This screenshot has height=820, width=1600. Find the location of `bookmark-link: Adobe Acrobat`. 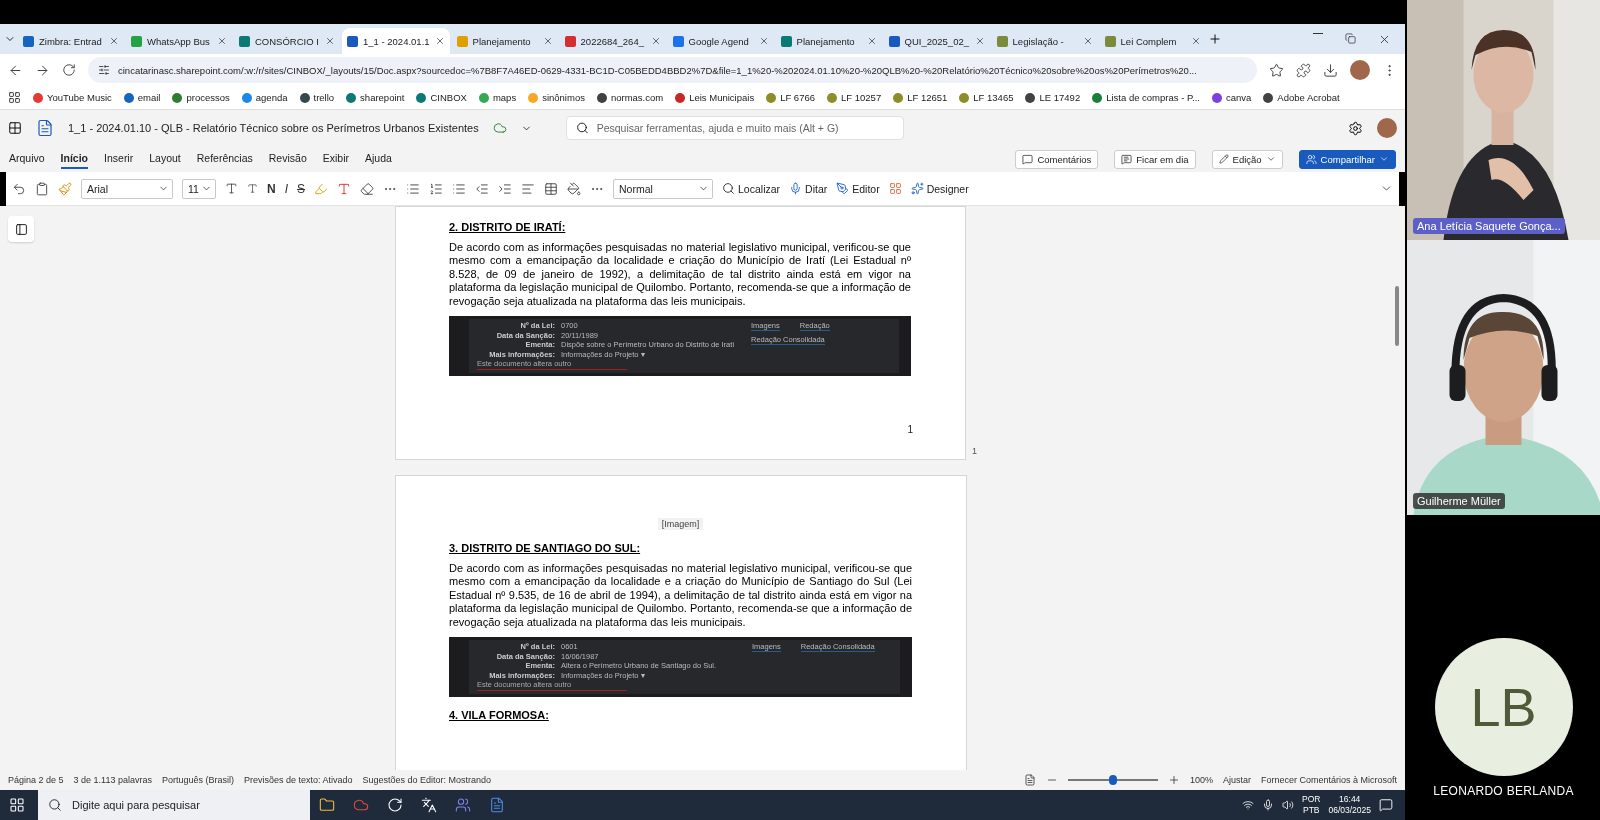

bookmark-link: Adobe Acrobat is located at coordinates (1308, 97).